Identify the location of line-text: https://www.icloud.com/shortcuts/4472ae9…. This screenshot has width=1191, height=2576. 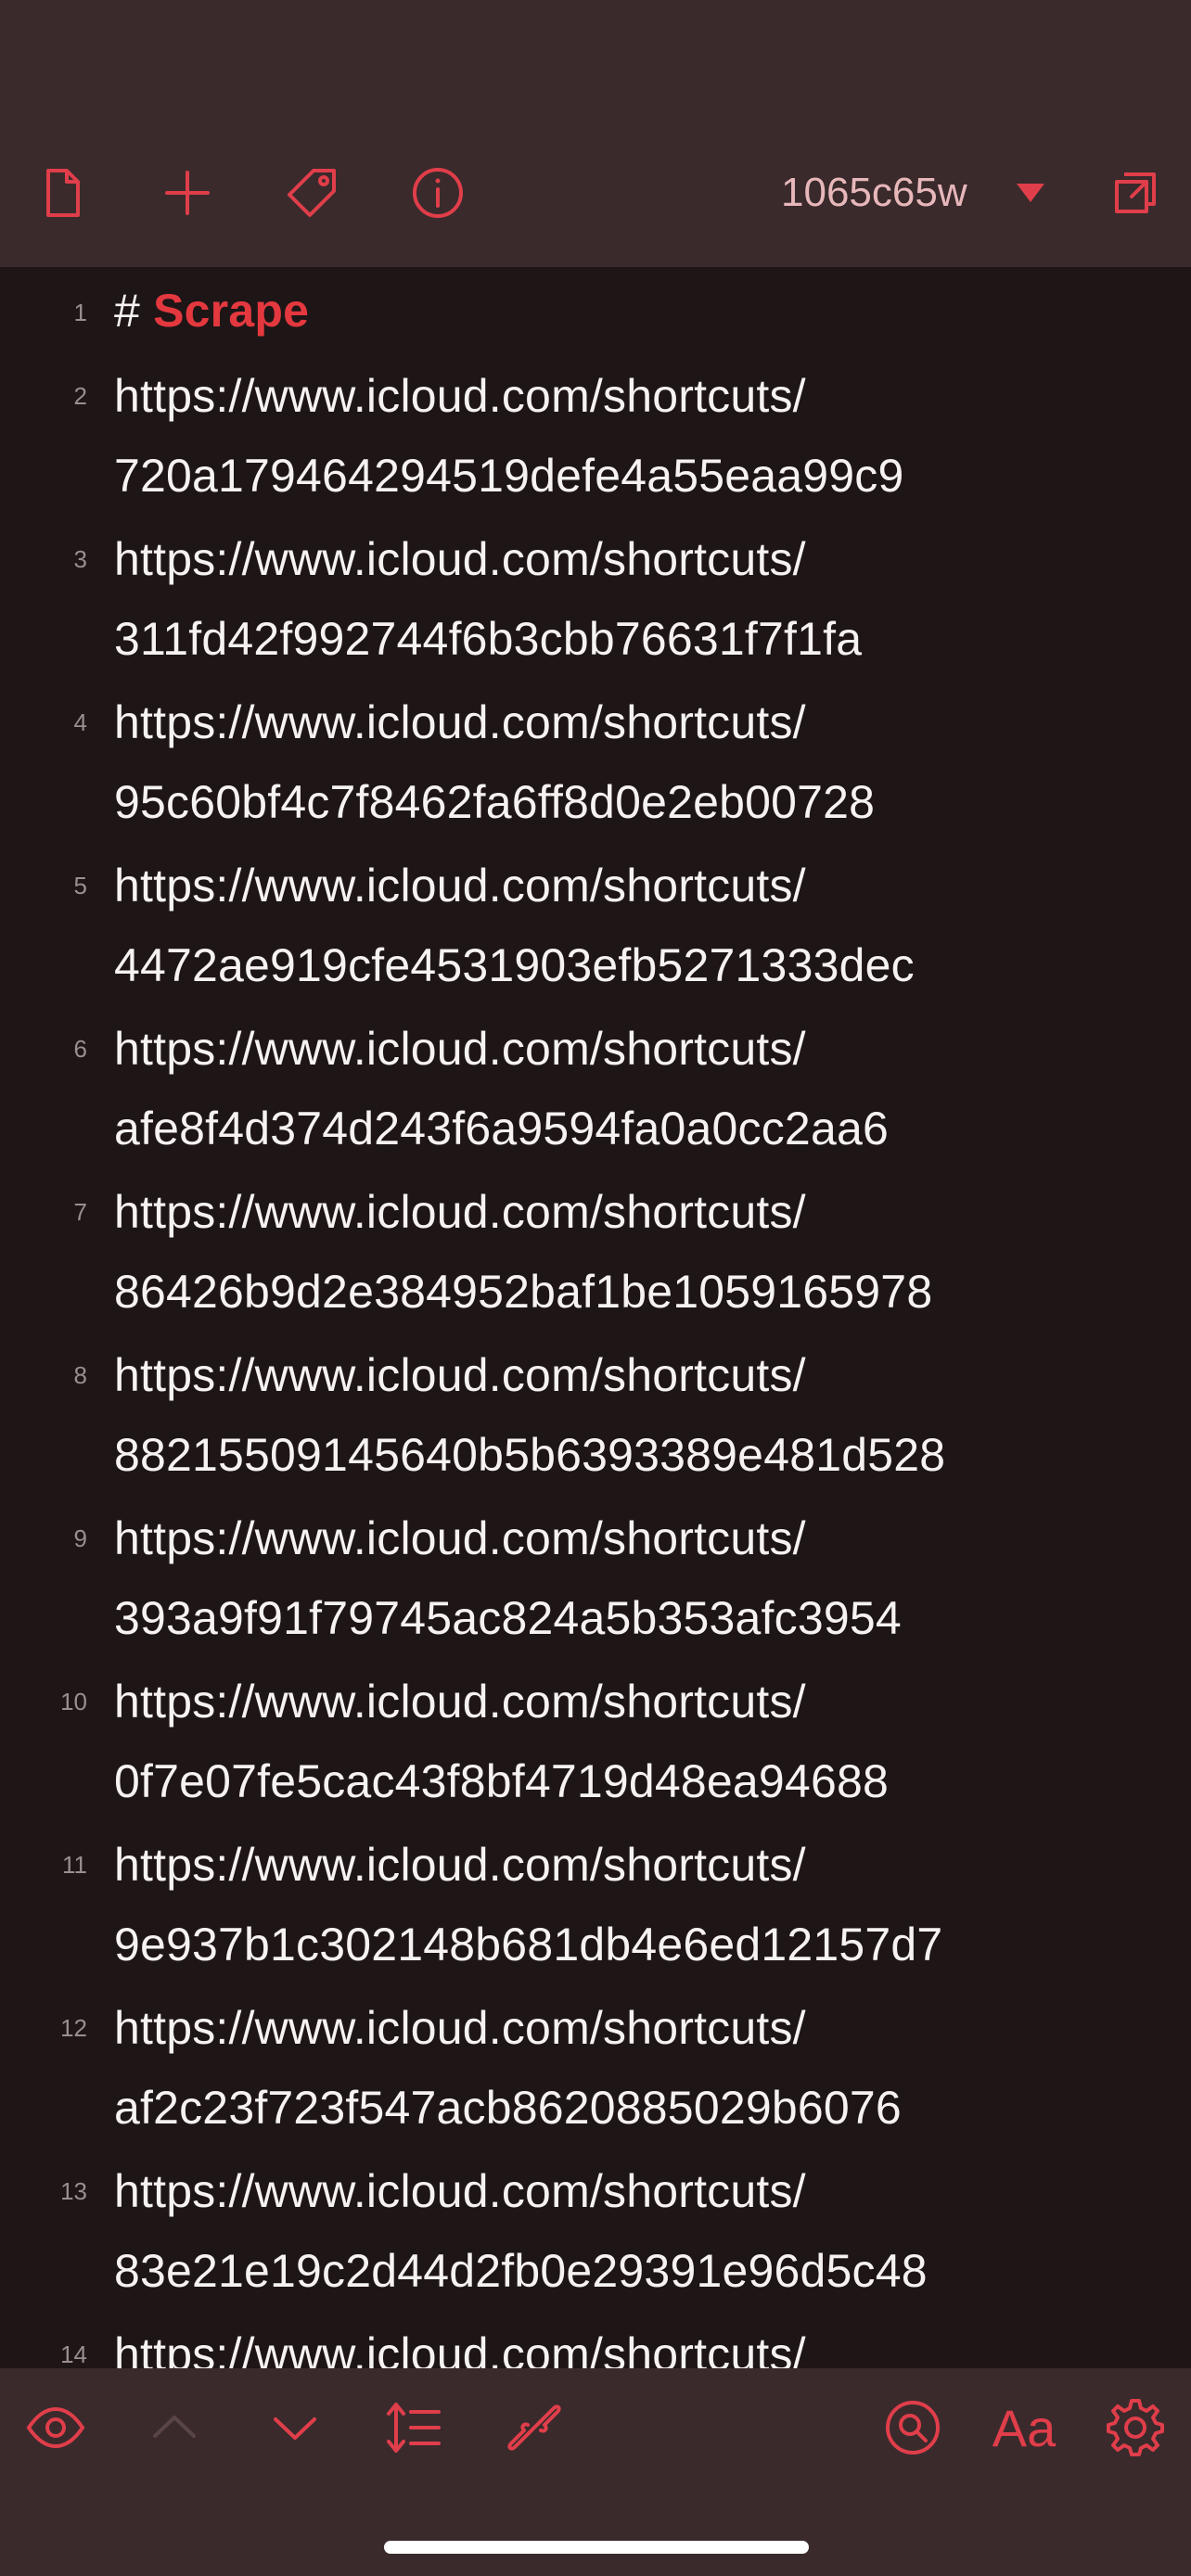
(638, 926).